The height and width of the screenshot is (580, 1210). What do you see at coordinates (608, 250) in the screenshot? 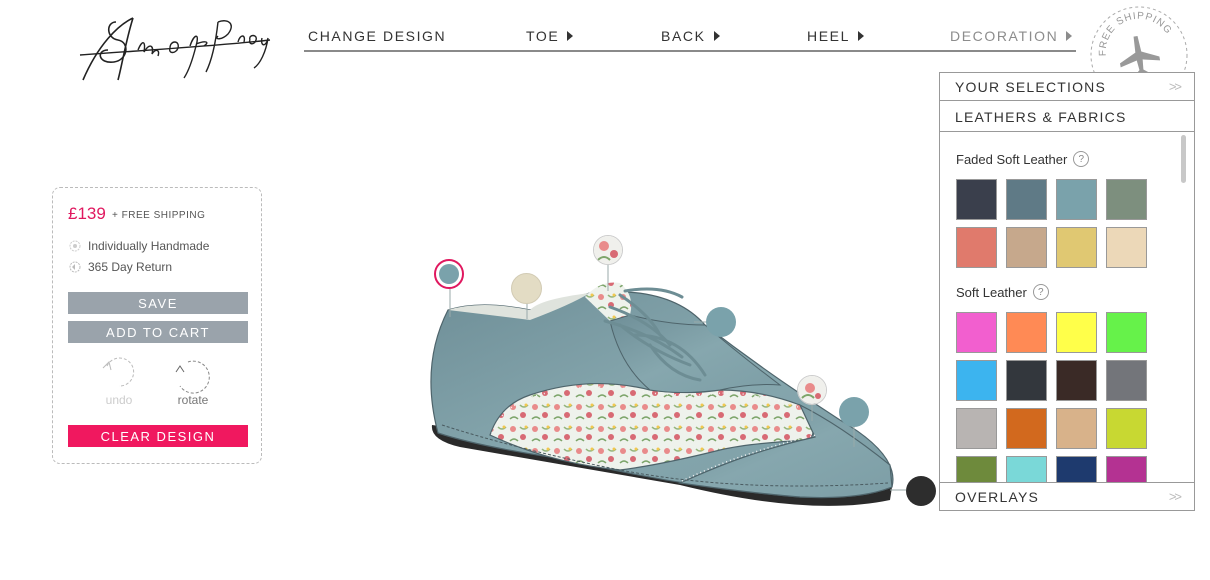
I see `hotspot-tongue` at bounding box center [608, 250].